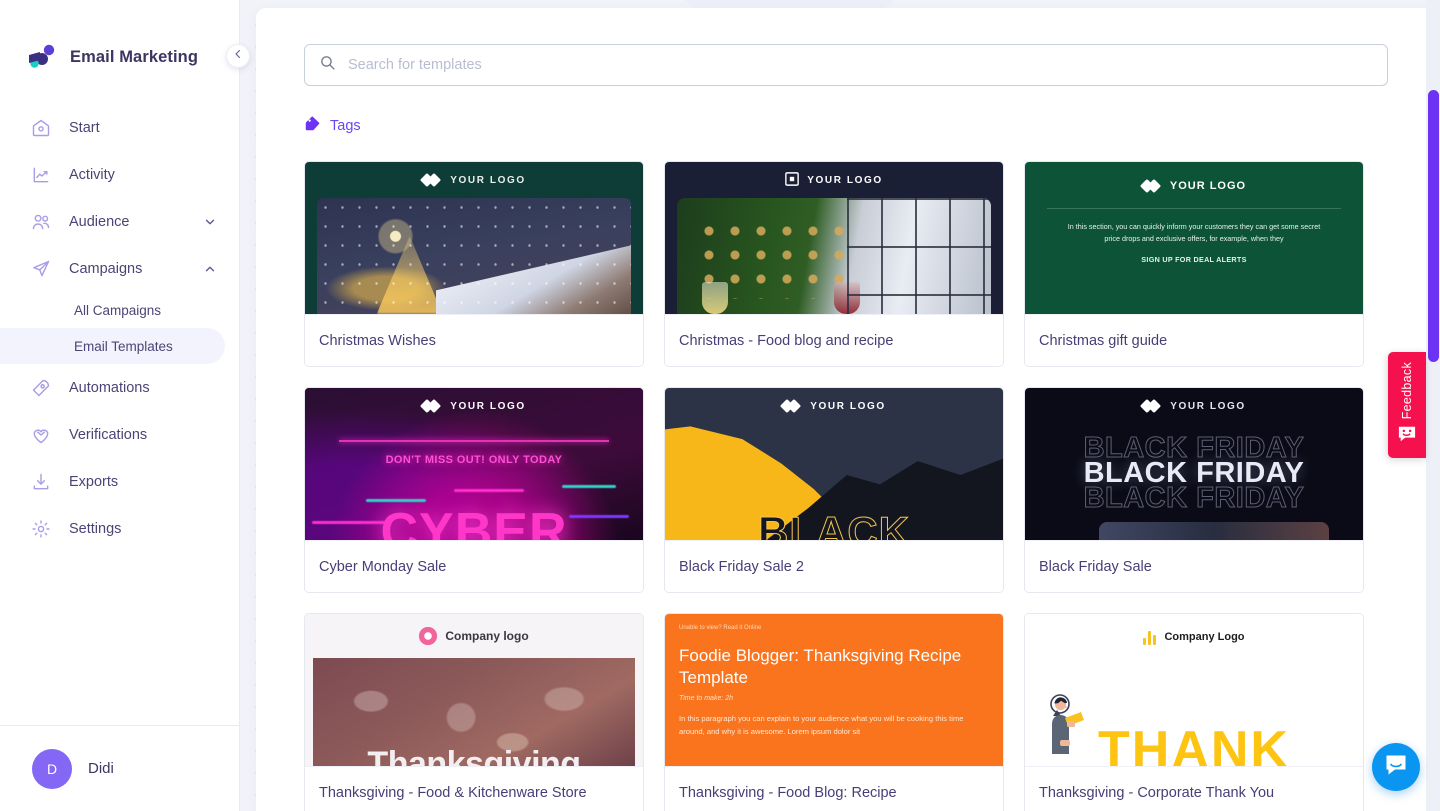 The height and width of the screenshot is (811, 1440). Describe the element at coordinates (1433, 226) in the screenshot. I see `page-scrollbar-thumb` at that location.